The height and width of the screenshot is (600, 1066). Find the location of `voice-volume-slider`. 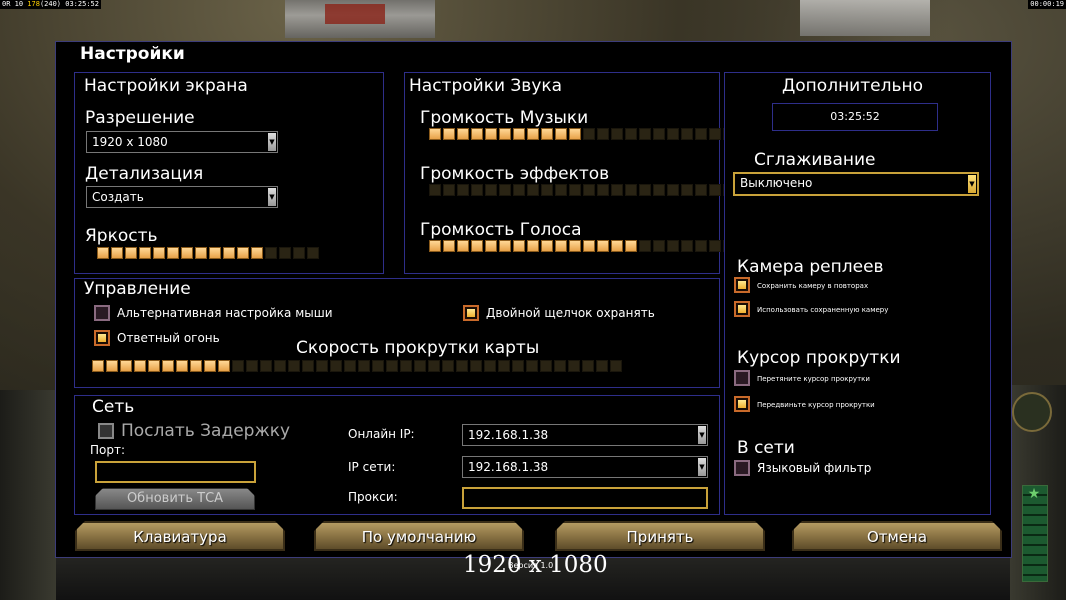

voice-volume-slider is located at coordinates (582, 246).